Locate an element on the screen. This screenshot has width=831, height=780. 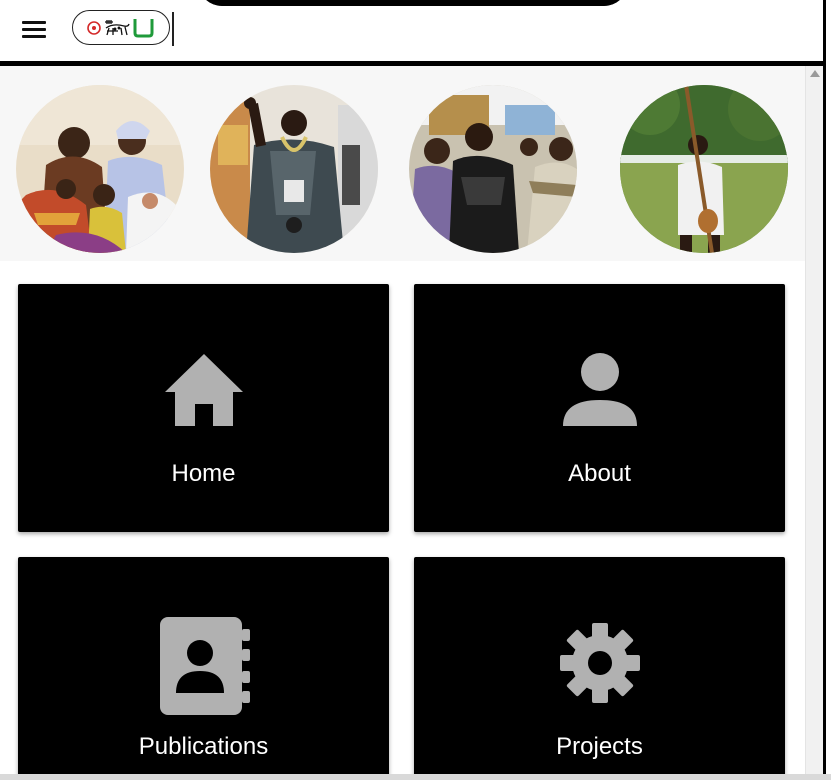
contact-book-icon is located at coordinates (204, 666).